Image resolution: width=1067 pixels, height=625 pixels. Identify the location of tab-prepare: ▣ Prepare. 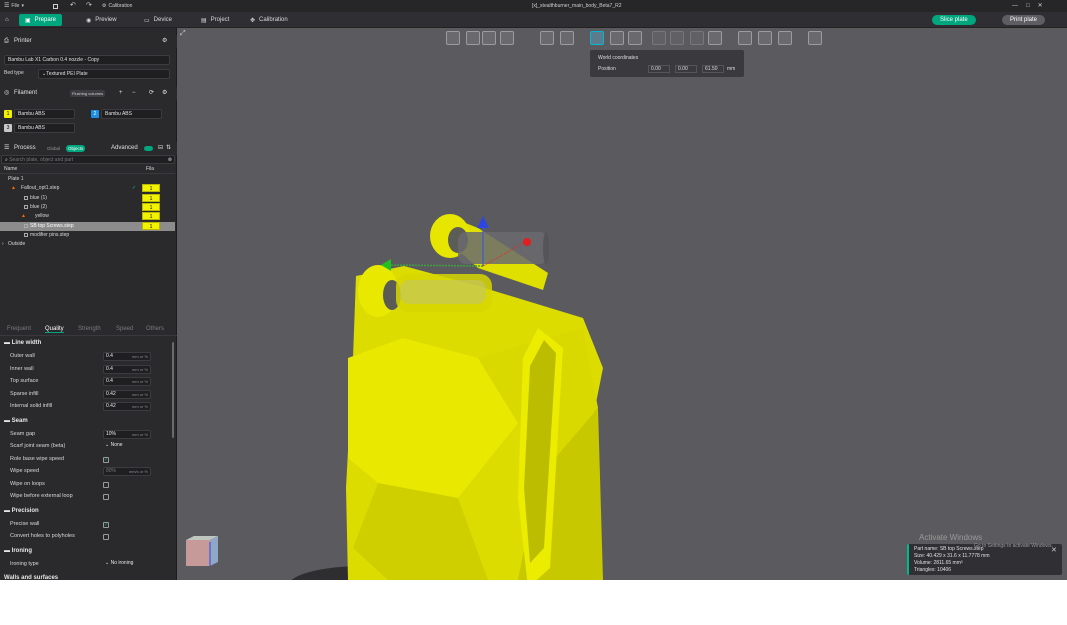
(41, 20).